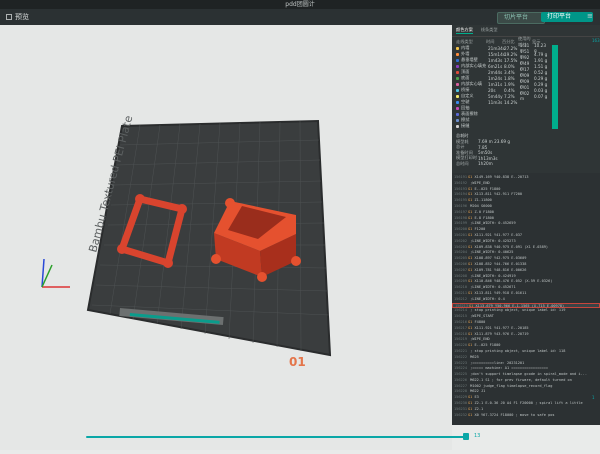 Image resolution: width=600 pixels, height=454 pixels. I want to click on gcode-text: X111.879 Y43.976 E-.20719, so click(501, 333).